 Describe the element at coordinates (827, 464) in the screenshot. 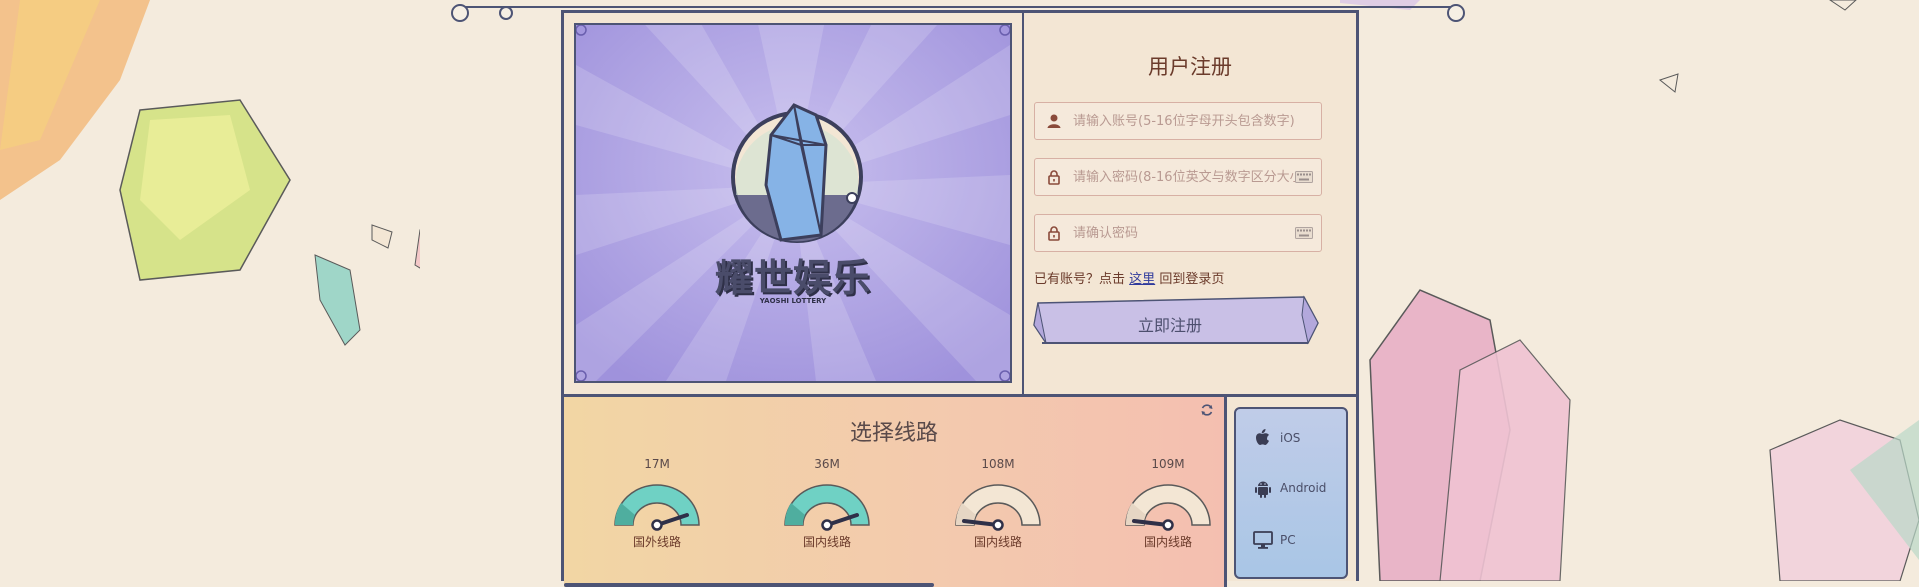

I see `route-speed: 36M` at that location.